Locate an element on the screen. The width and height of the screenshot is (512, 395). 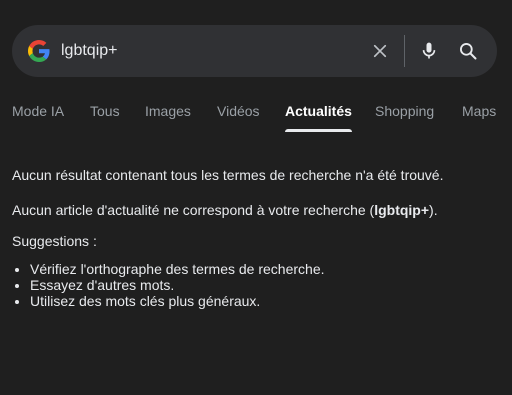
microphone-icon is located at coordinates (429, 50).